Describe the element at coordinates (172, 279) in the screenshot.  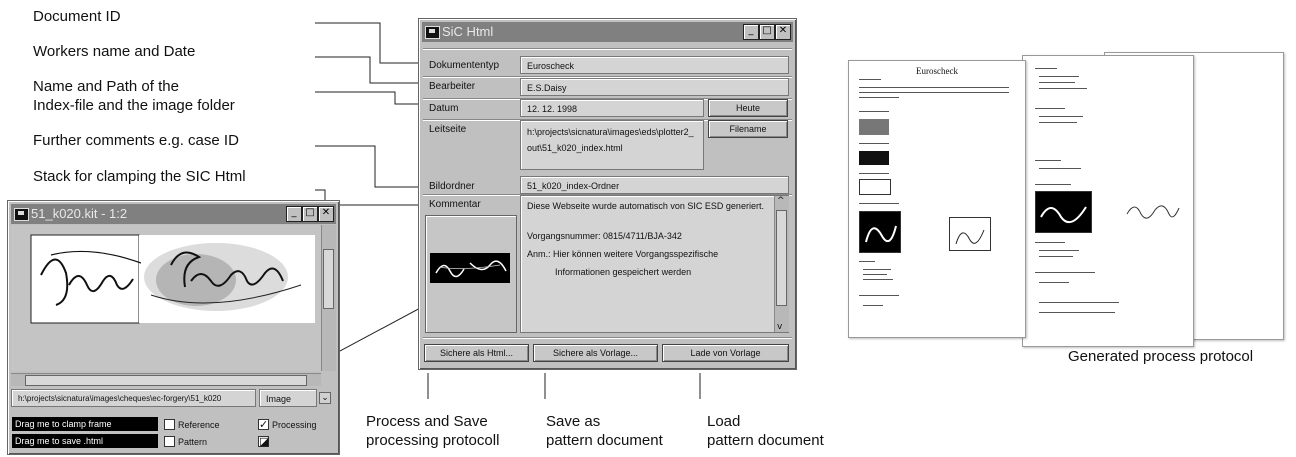
I see `signature-image` at that location.